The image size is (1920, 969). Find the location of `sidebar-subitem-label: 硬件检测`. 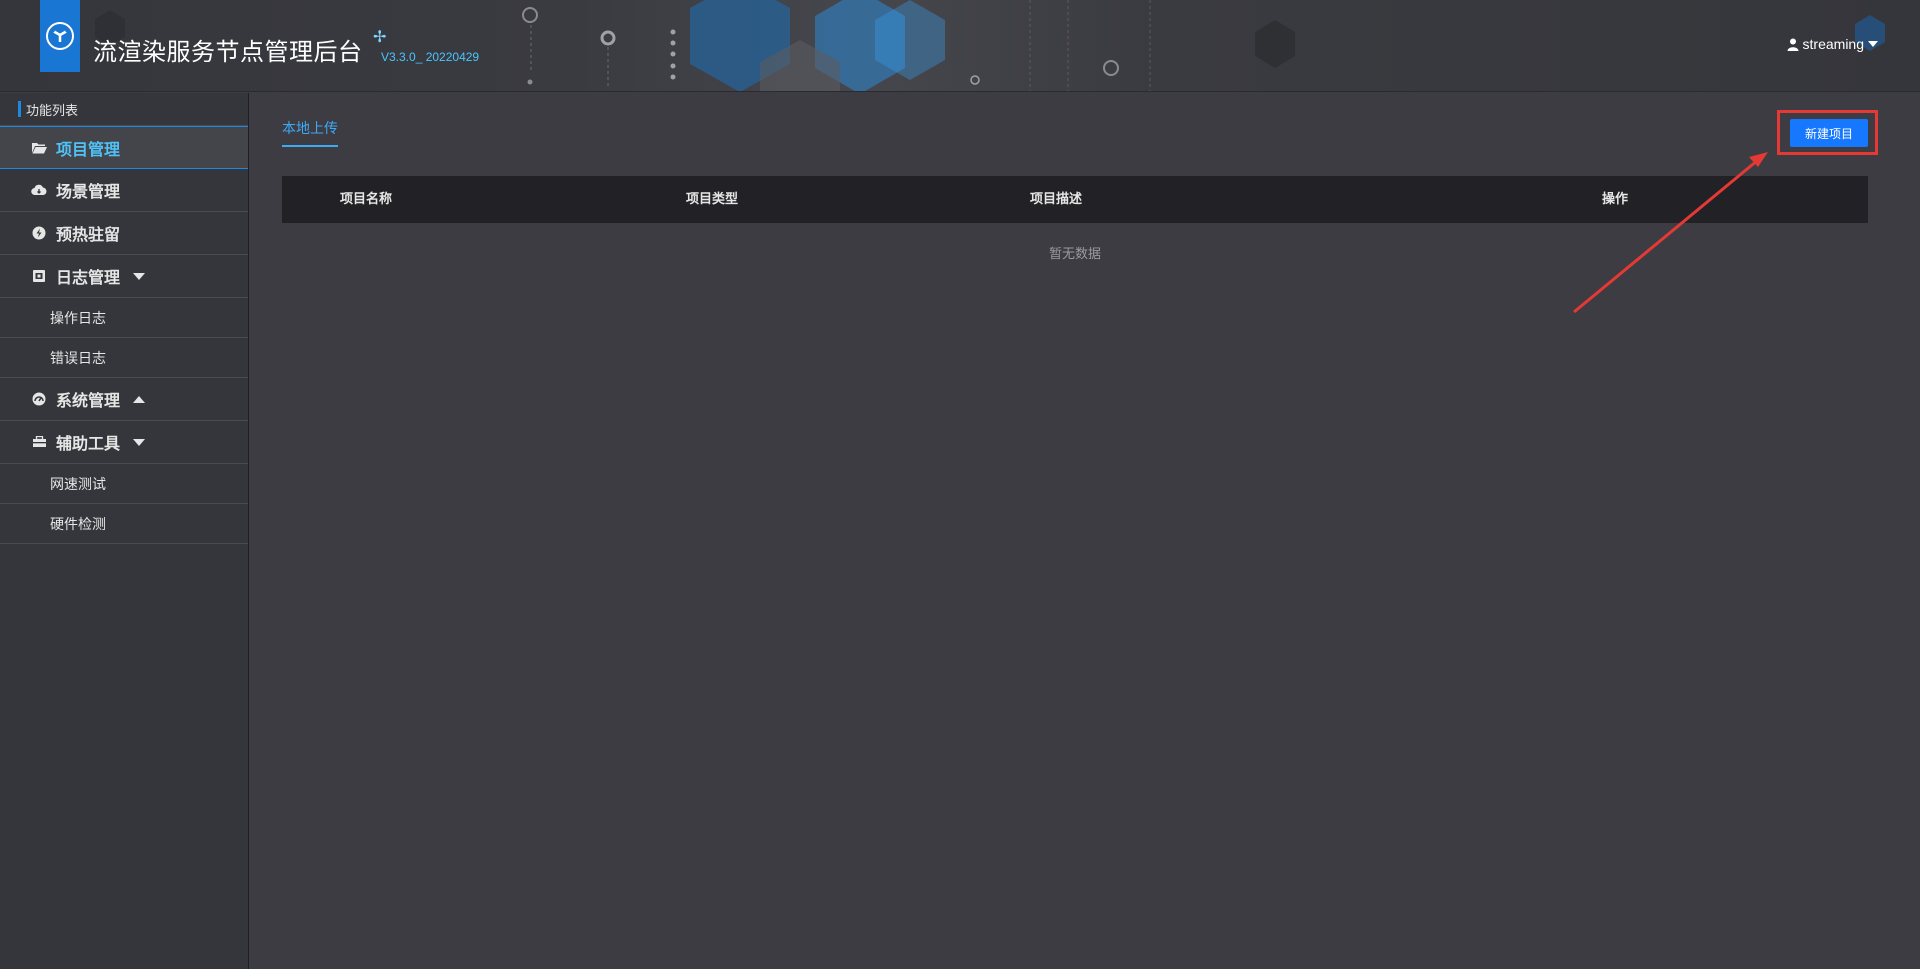

sidebar-subitem-label: 硬件检测 is located at coordinates (78, 524).